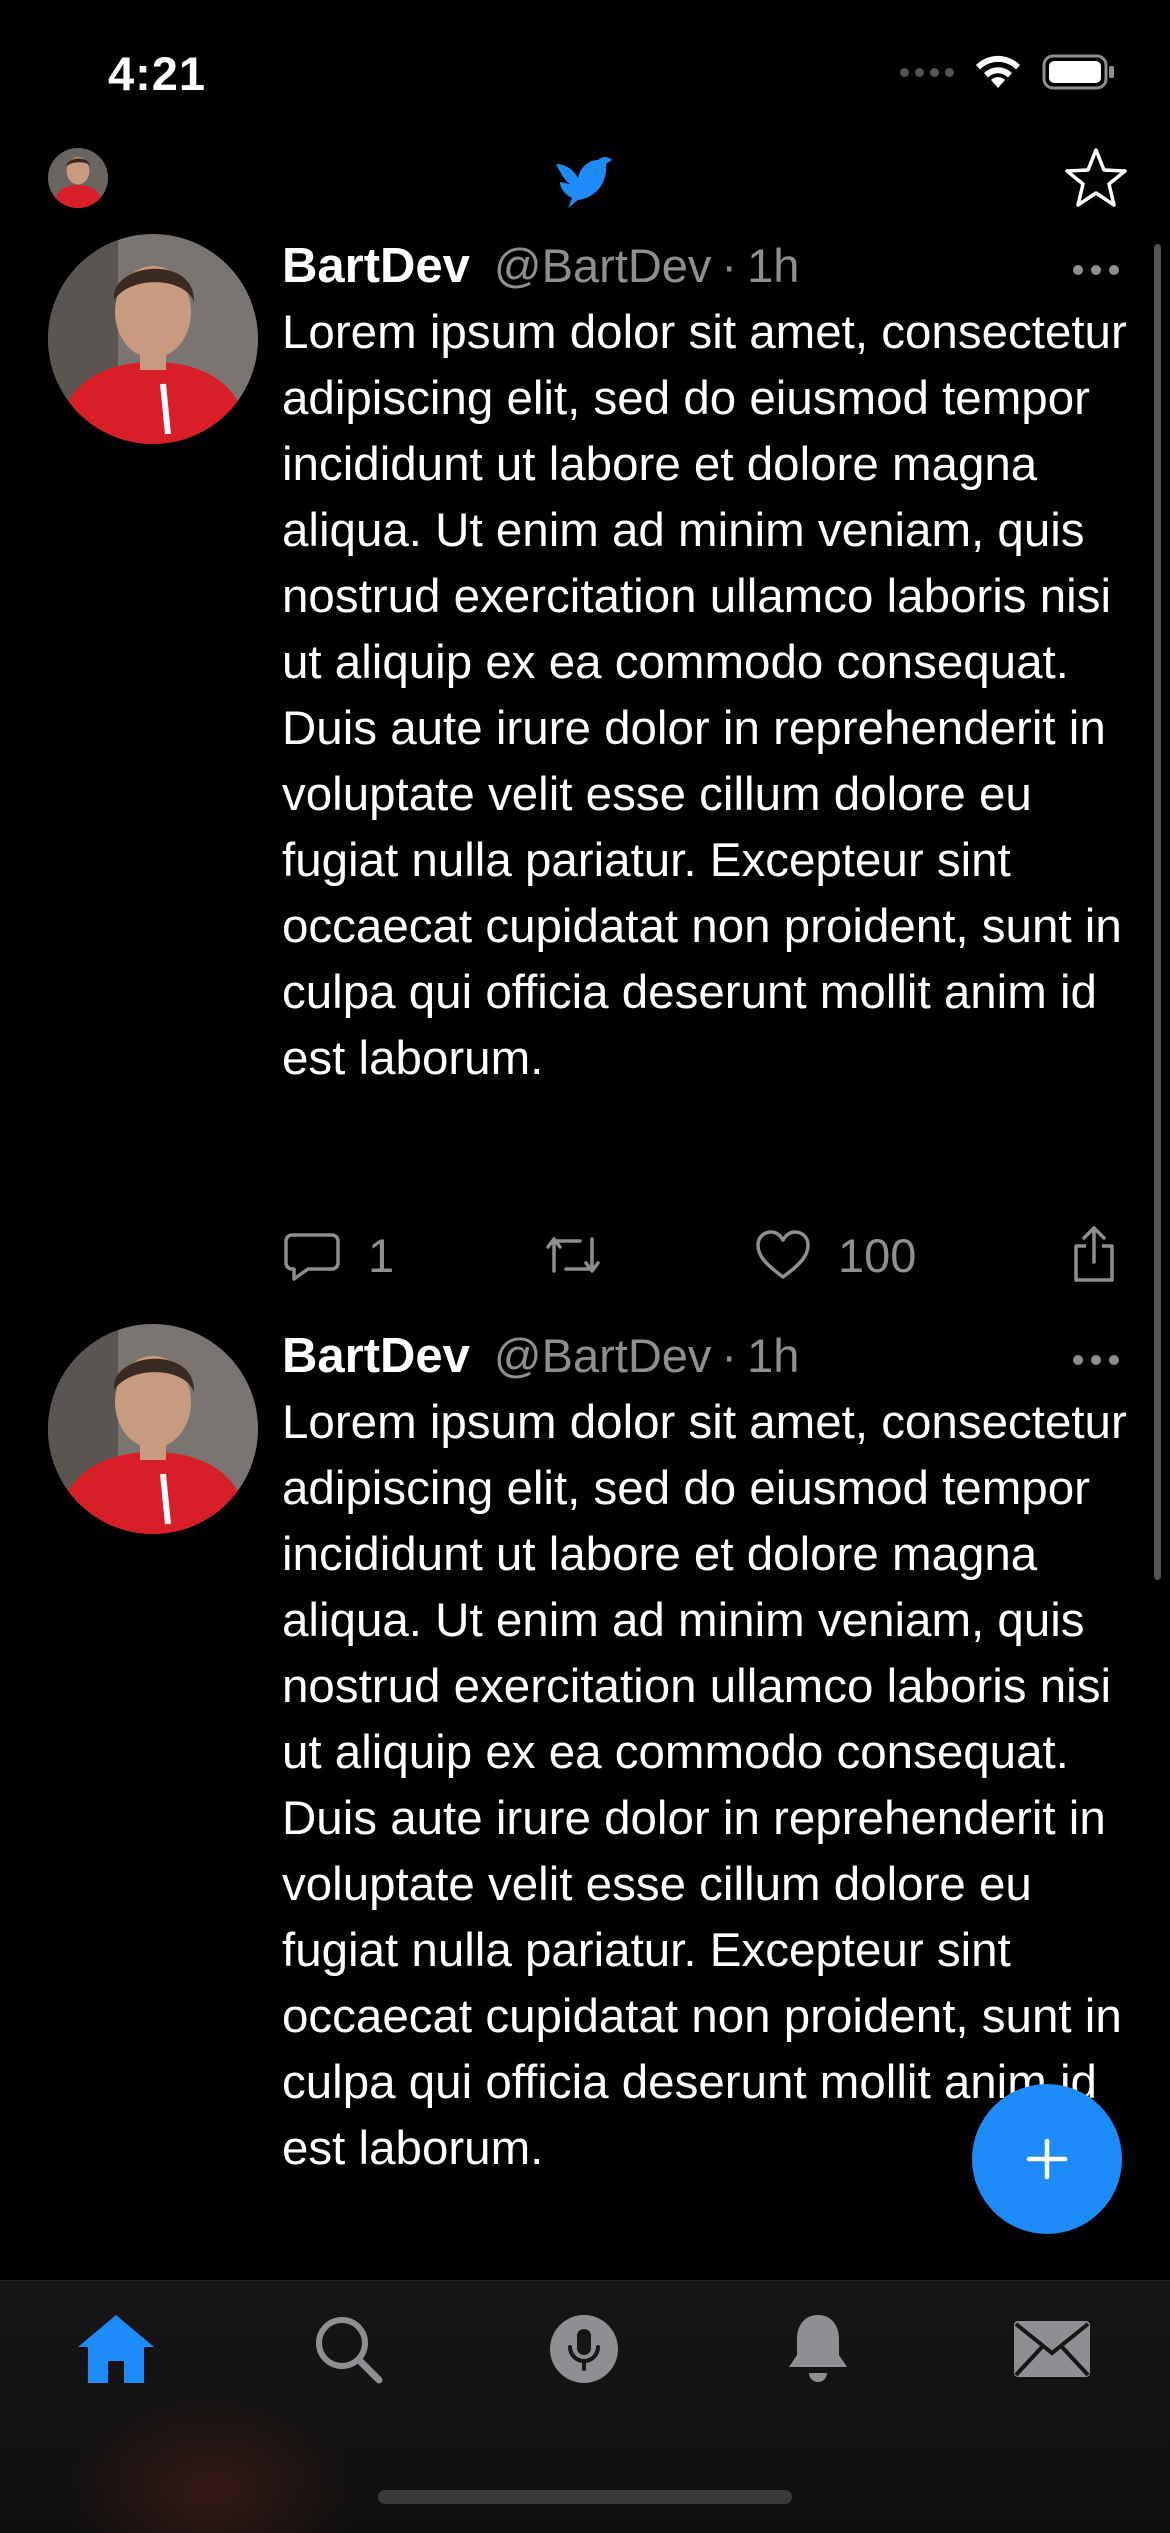  I want to click on tab-home, so click(116, 2349).